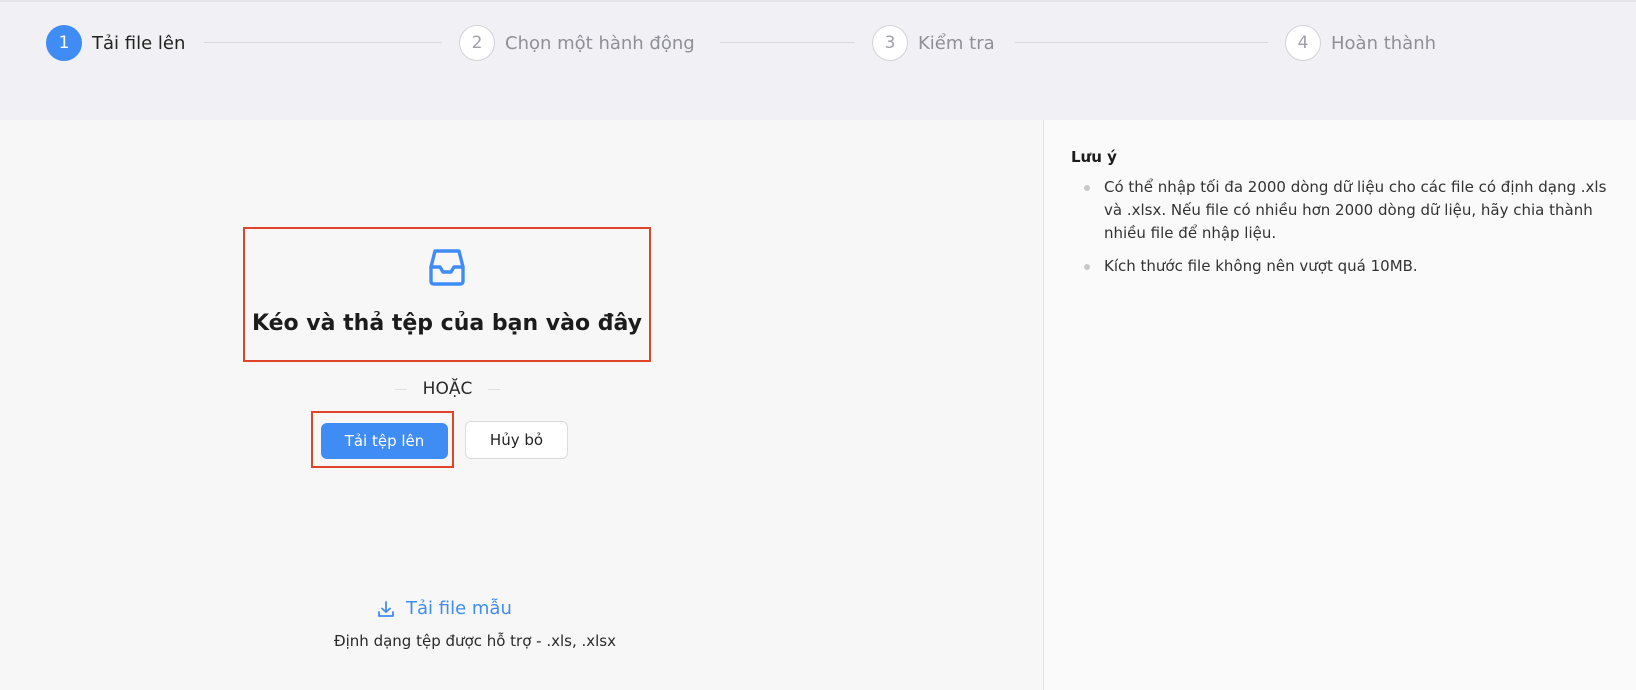 This screenshot has height=690, width=1636. Describe the element at coordinates (386, 608) in the screenshot. I see `download-icon` at that location.